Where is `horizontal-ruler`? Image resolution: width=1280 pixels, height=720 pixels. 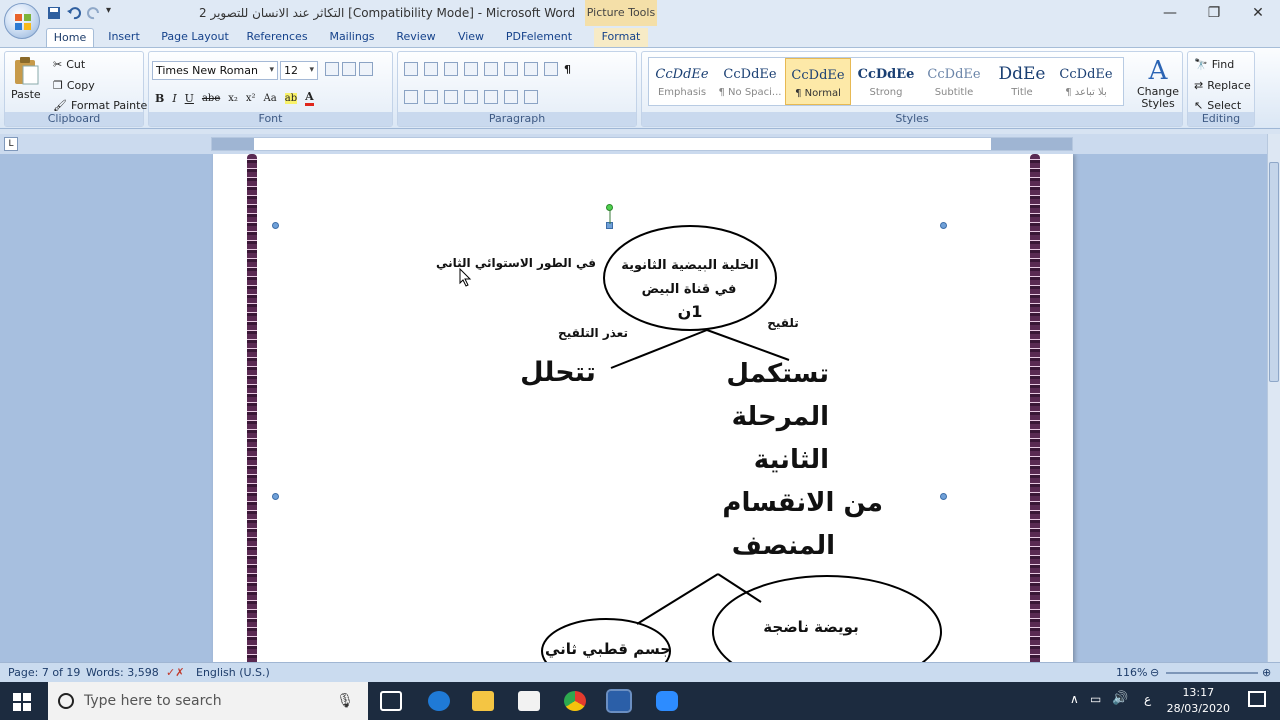 horizontal-ruler is located at coordinates (642, 144).